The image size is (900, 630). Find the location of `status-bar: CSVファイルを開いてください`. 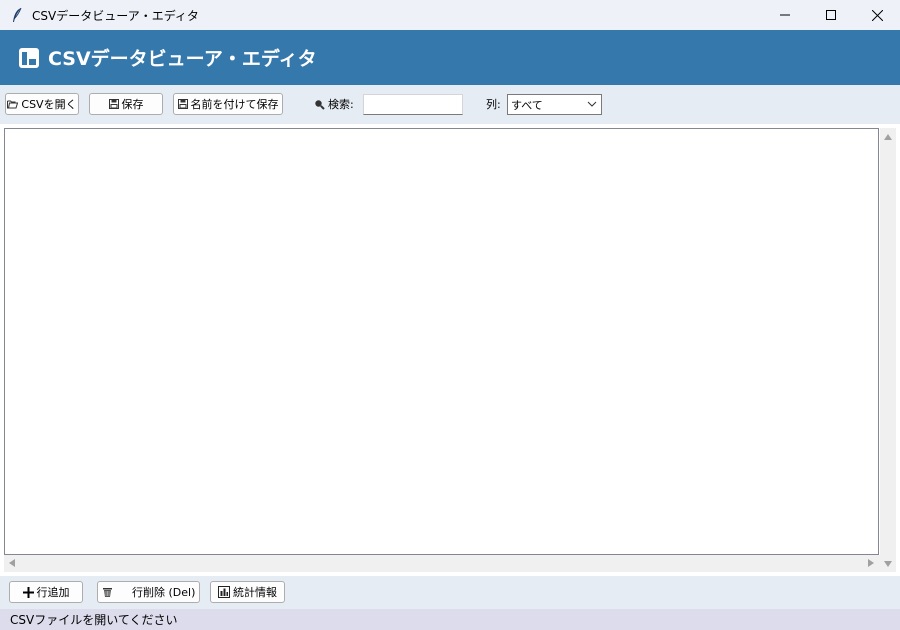

status-bar: CSVファイルを開いてください is located at coordinates (450, 619).